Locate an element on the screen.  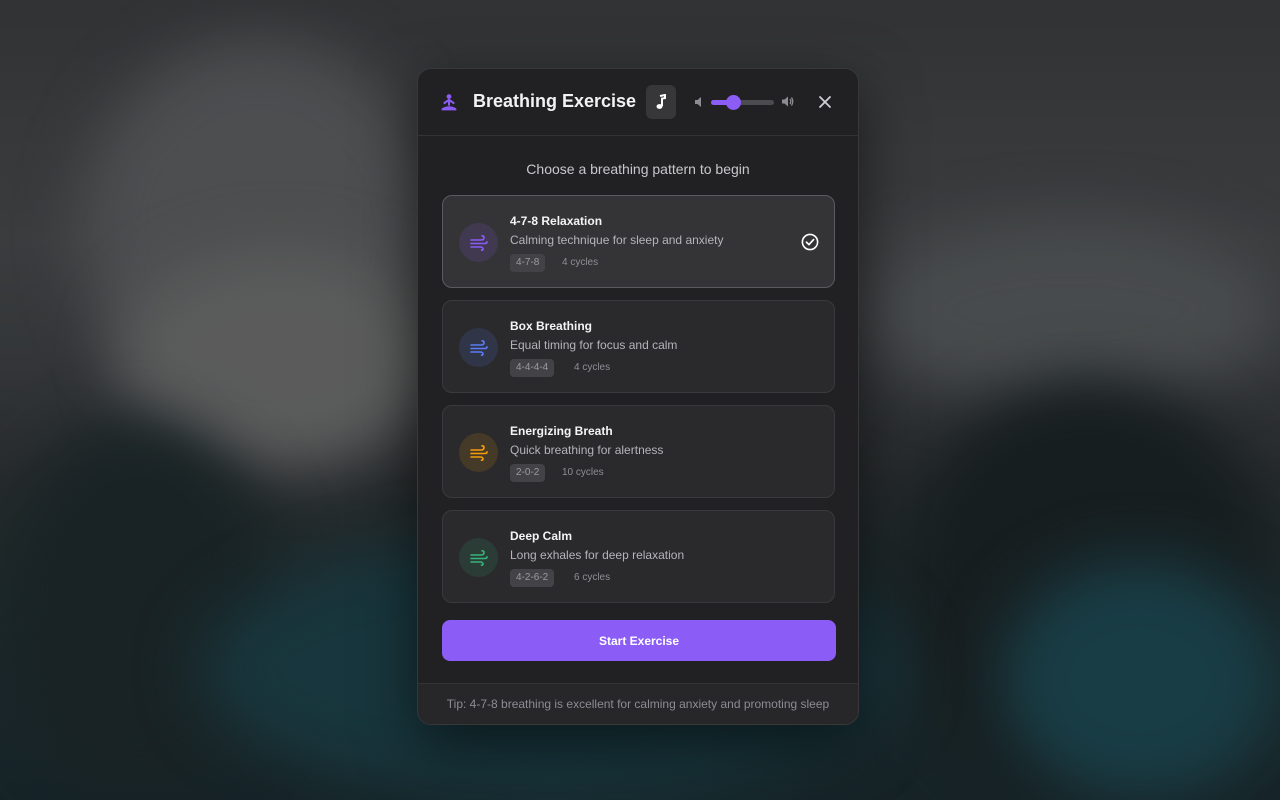
pattern-description: Equal timing for focus and calm is located at coordinates (594, 345).